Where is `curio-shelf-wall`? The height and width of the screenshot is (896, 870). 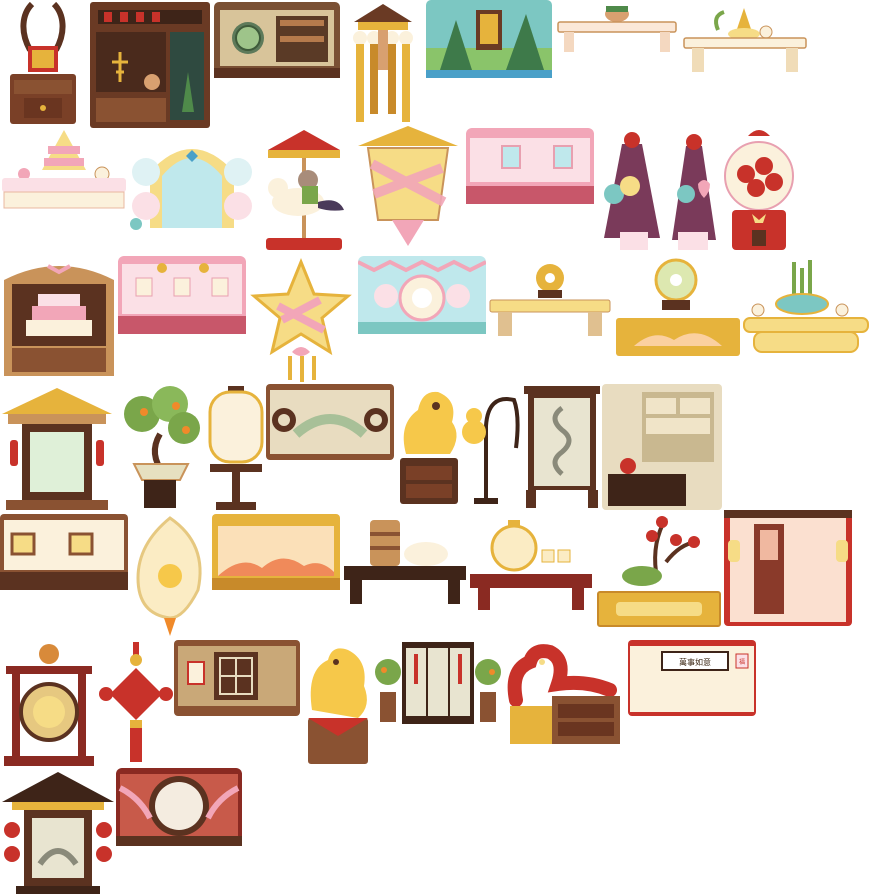 curio-shelf-wall is located at coordinates (662, 447).